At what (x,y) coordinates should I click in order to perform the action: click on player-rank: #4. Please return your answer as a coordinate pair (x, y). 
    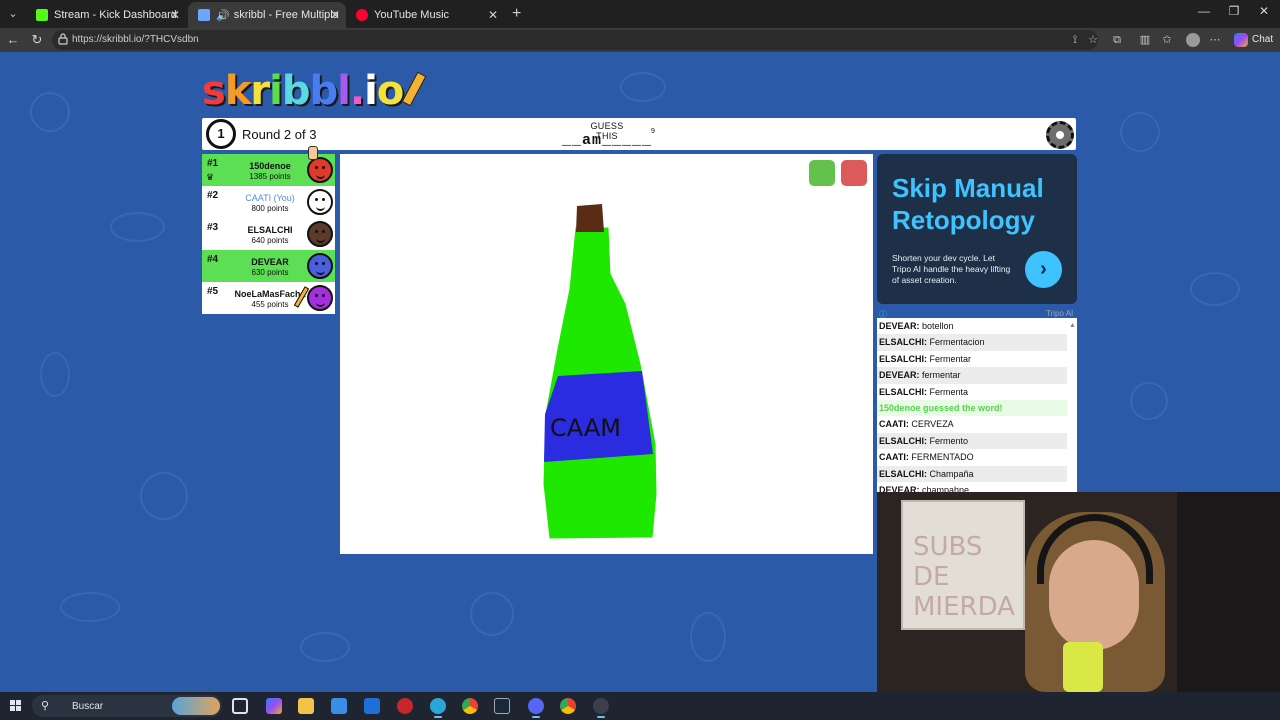
    Looking at the image, I should click on (213, 259).